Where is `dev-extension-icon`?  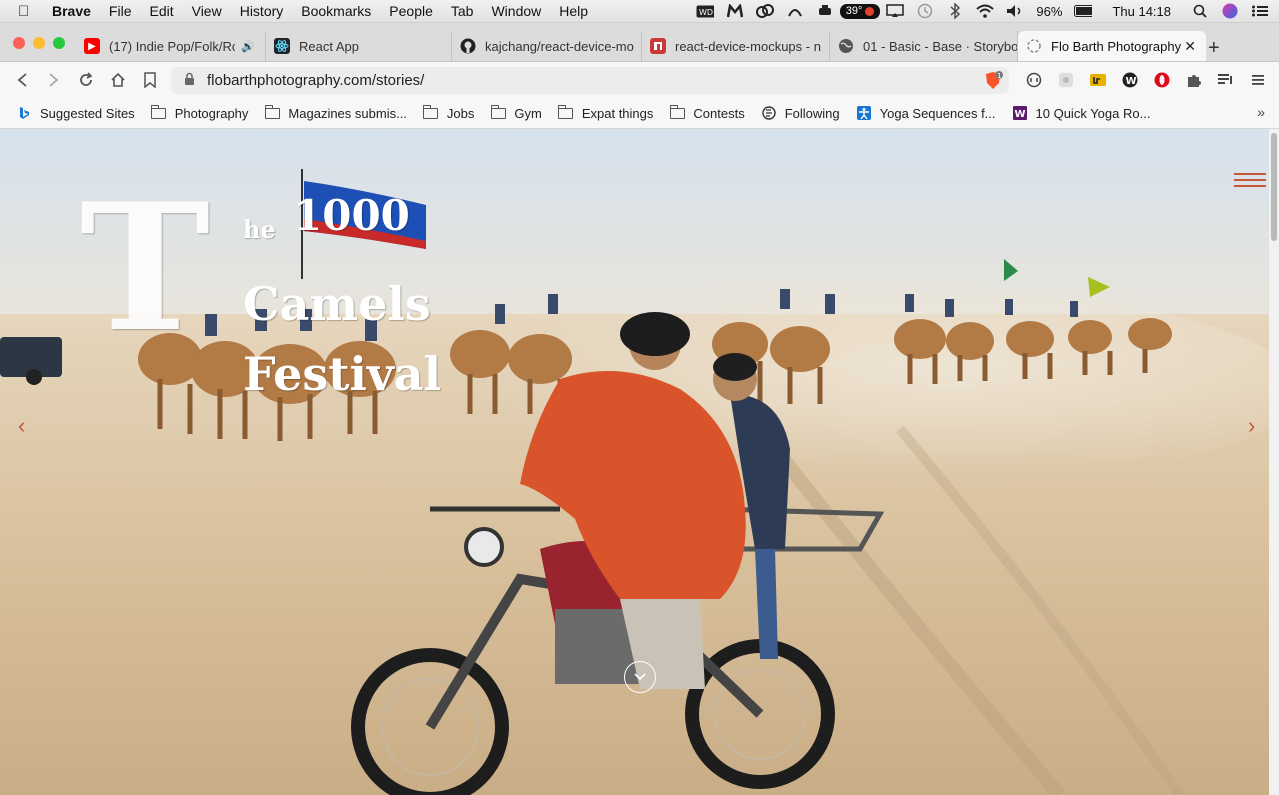 dev-extension-icon is located at coordinates (1034, 80).